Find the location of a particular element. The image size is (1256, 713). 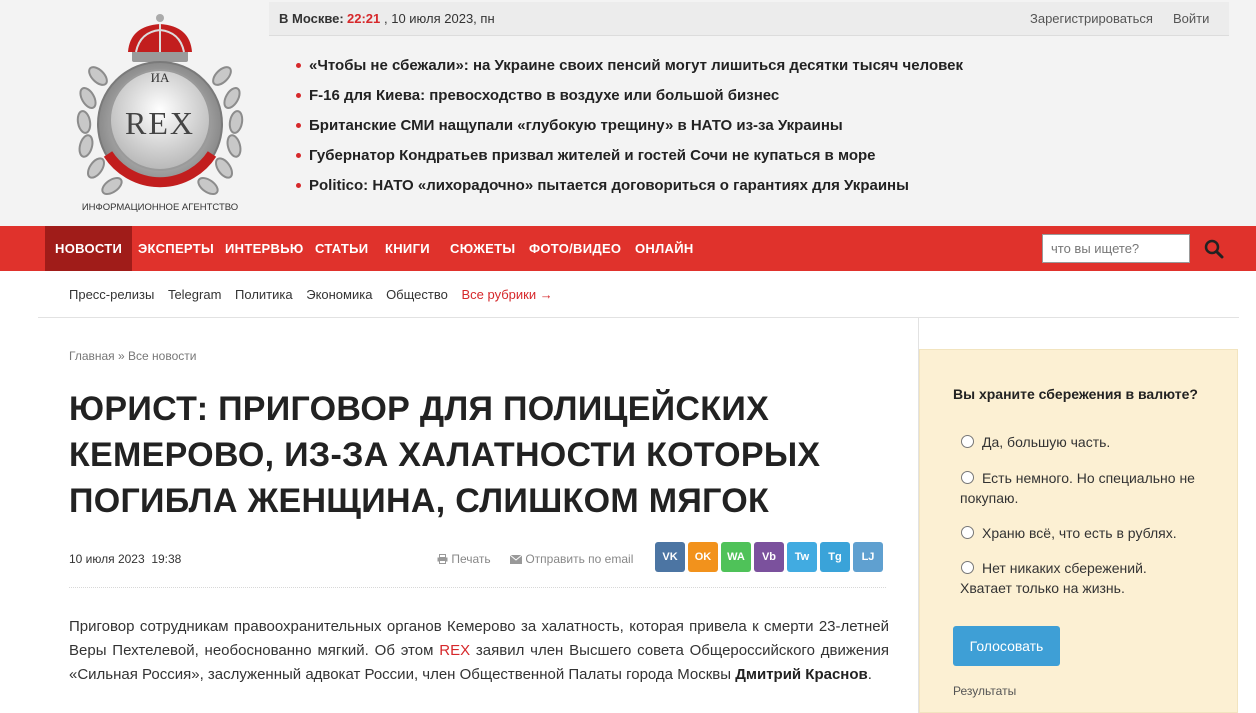

whatsapp-icon: WA is located at coordinates (736, 557).